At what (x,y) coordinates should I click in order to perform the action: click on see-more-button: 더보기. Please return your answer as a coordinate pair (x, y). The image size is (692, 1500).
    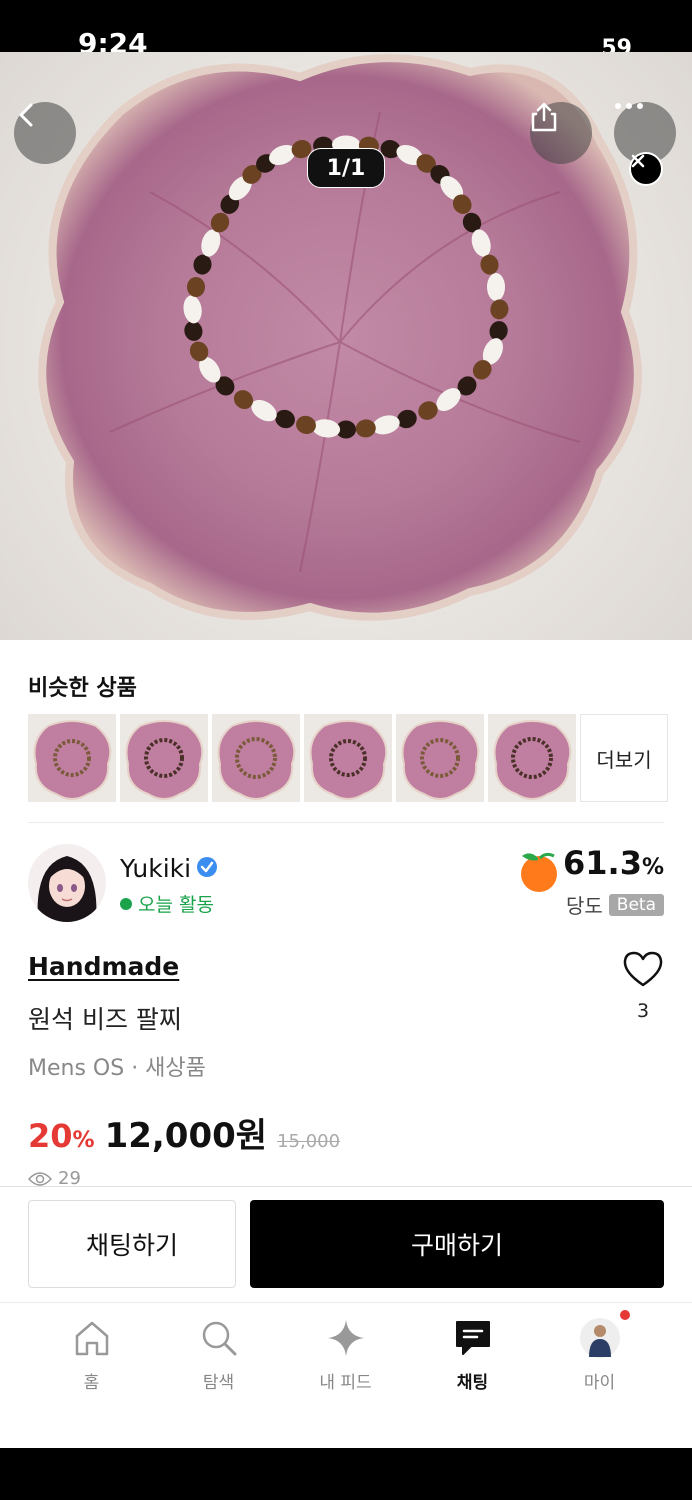
    Looking at the image, I should click on (624, 758).